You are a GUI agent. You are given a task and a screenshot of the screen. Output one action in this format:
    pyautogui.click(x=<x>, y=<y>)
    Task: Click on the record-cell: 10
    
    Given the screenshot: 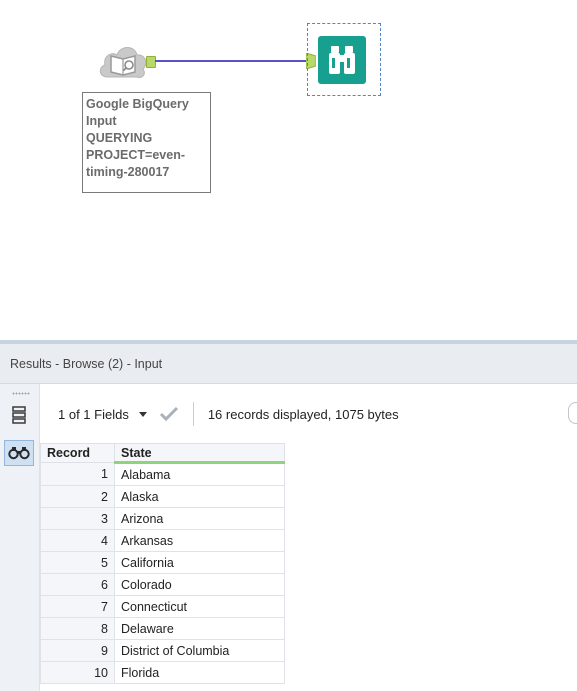 What is the action you would take?
    pyautogui.click(x=77, y=672)
    